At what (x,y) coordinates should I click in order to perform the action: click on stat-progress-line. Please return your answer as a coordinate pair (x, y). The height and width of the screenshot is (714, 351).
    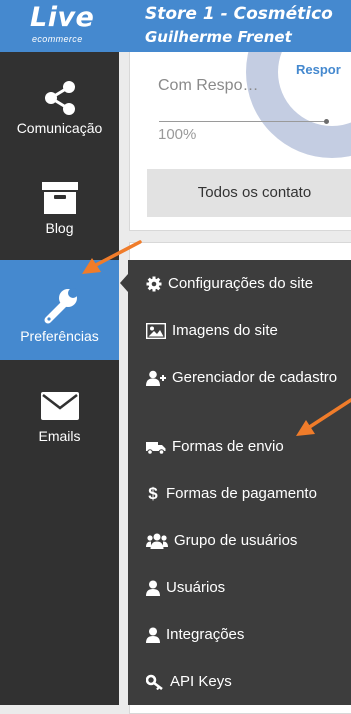
    Looking at the image, I should click on (243, 121).